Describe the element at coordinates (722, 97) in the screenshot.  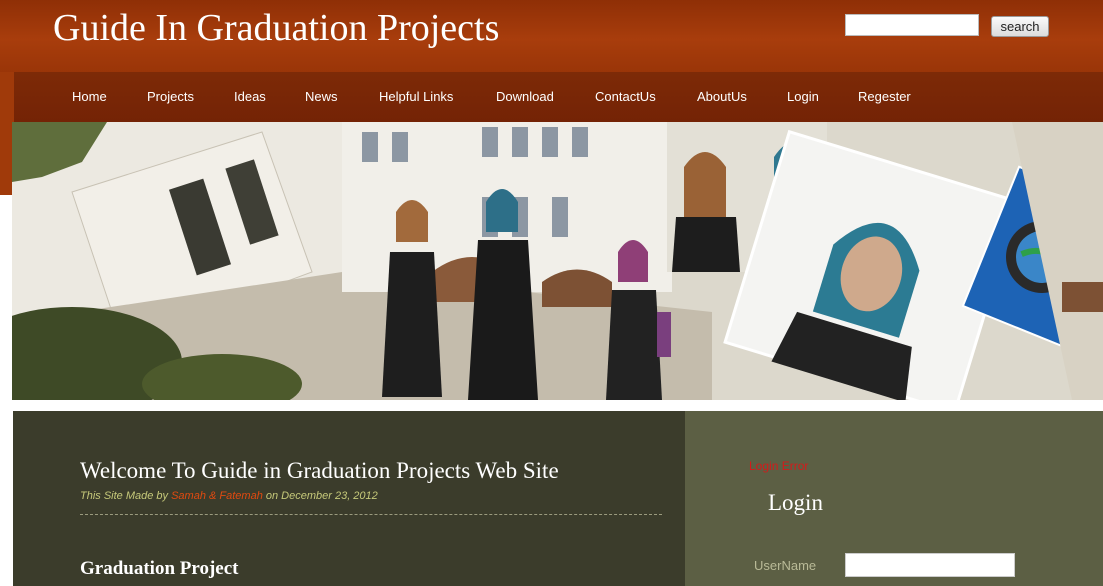
I see `nav-item-aboutus: AboutUs` at that location.